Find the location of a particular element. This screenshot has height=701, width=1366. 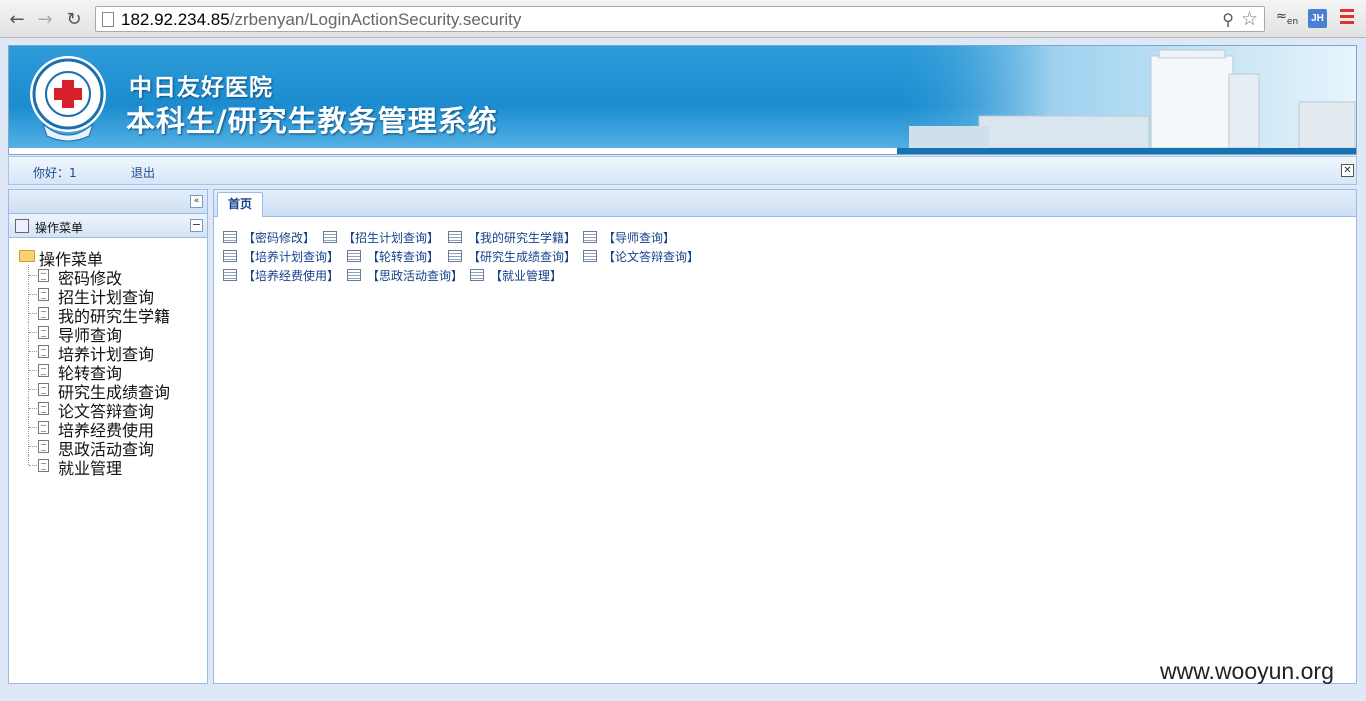

quick-link-thesis-defense: 【论文答辩查询】 is located at coordinates (641, 256).